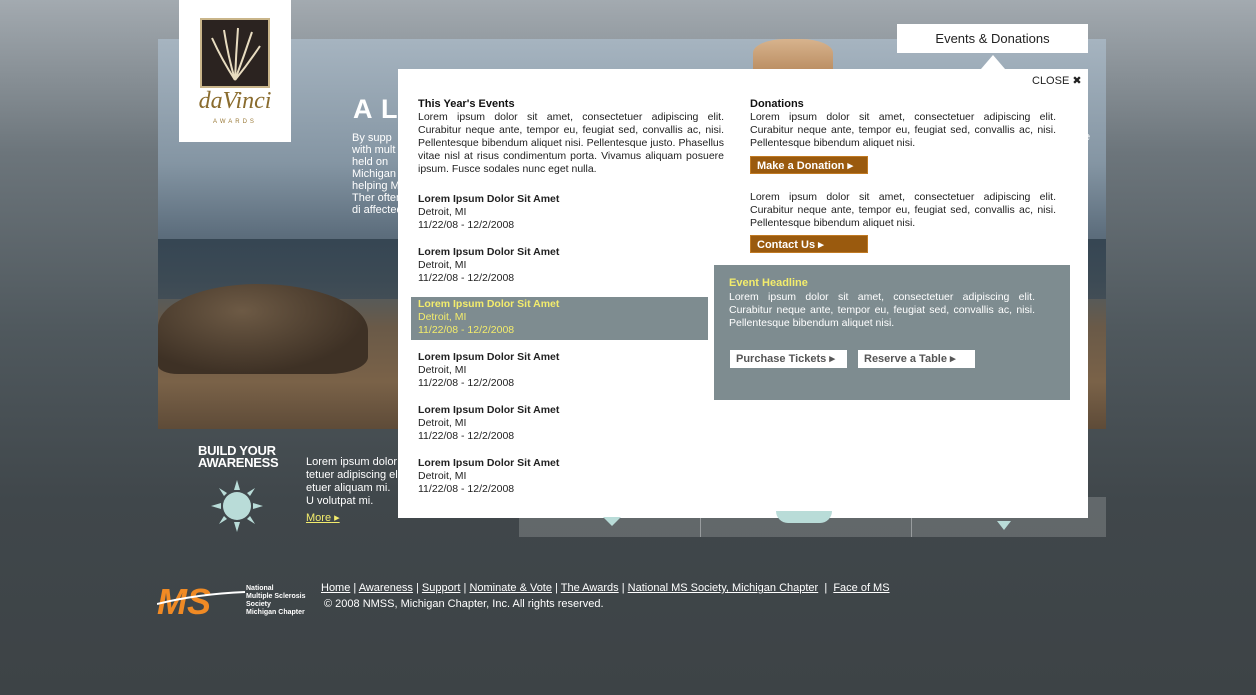 The image size is (1256, 695). I want to click on close-button: CLOSE ✖, so click(1057, 80).